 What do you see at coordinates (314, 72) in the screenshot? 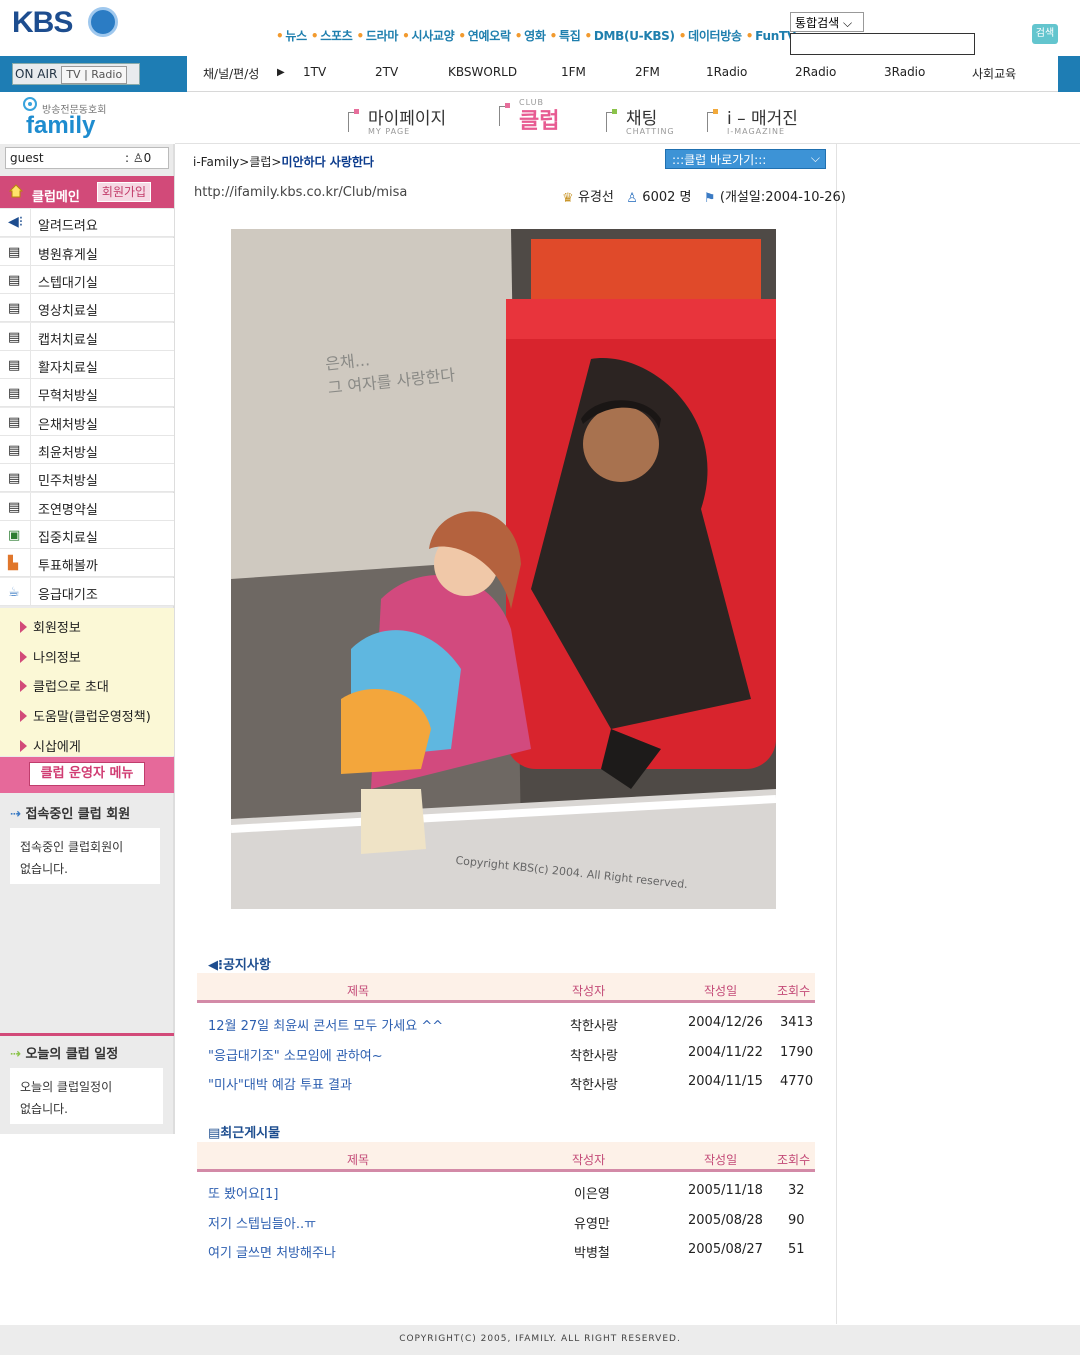
I see `nav-1tv: 1TV` at bounding box center [314, 72].